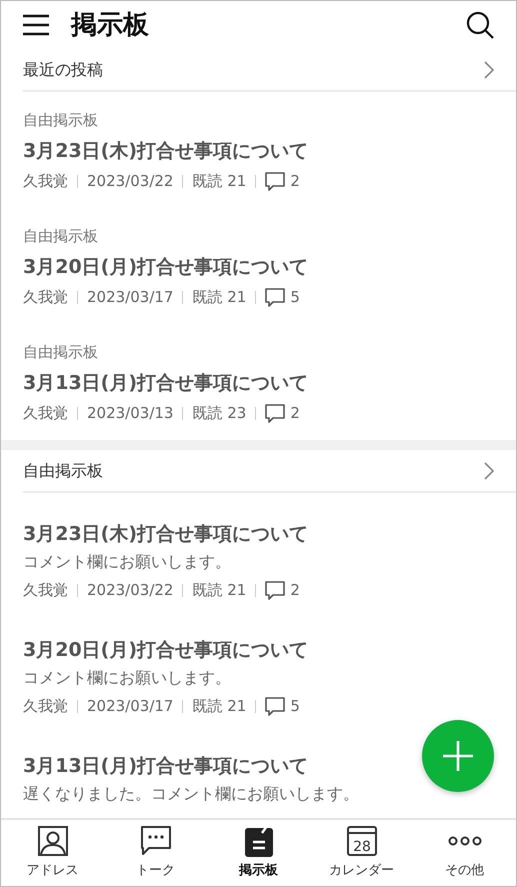 This screenshot has height=887, width=517. I want to click on post-item: 3月13日(月)打合せ事項について 遅くなりました。コメント欄にお願いします。, so click(258, 771).